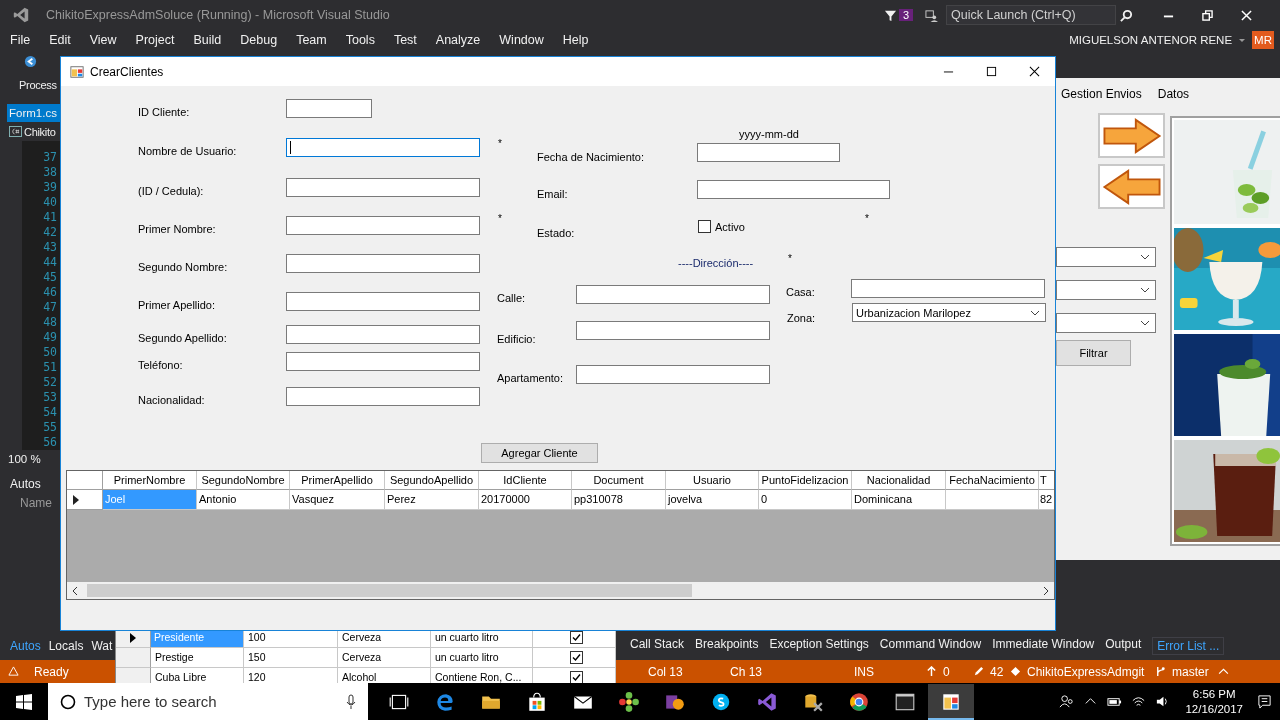 This screenshot has width=1280, height=720. Describe the element at coordinates (1000, 671) in the screenshot. I see `change-count: 42` at that location.